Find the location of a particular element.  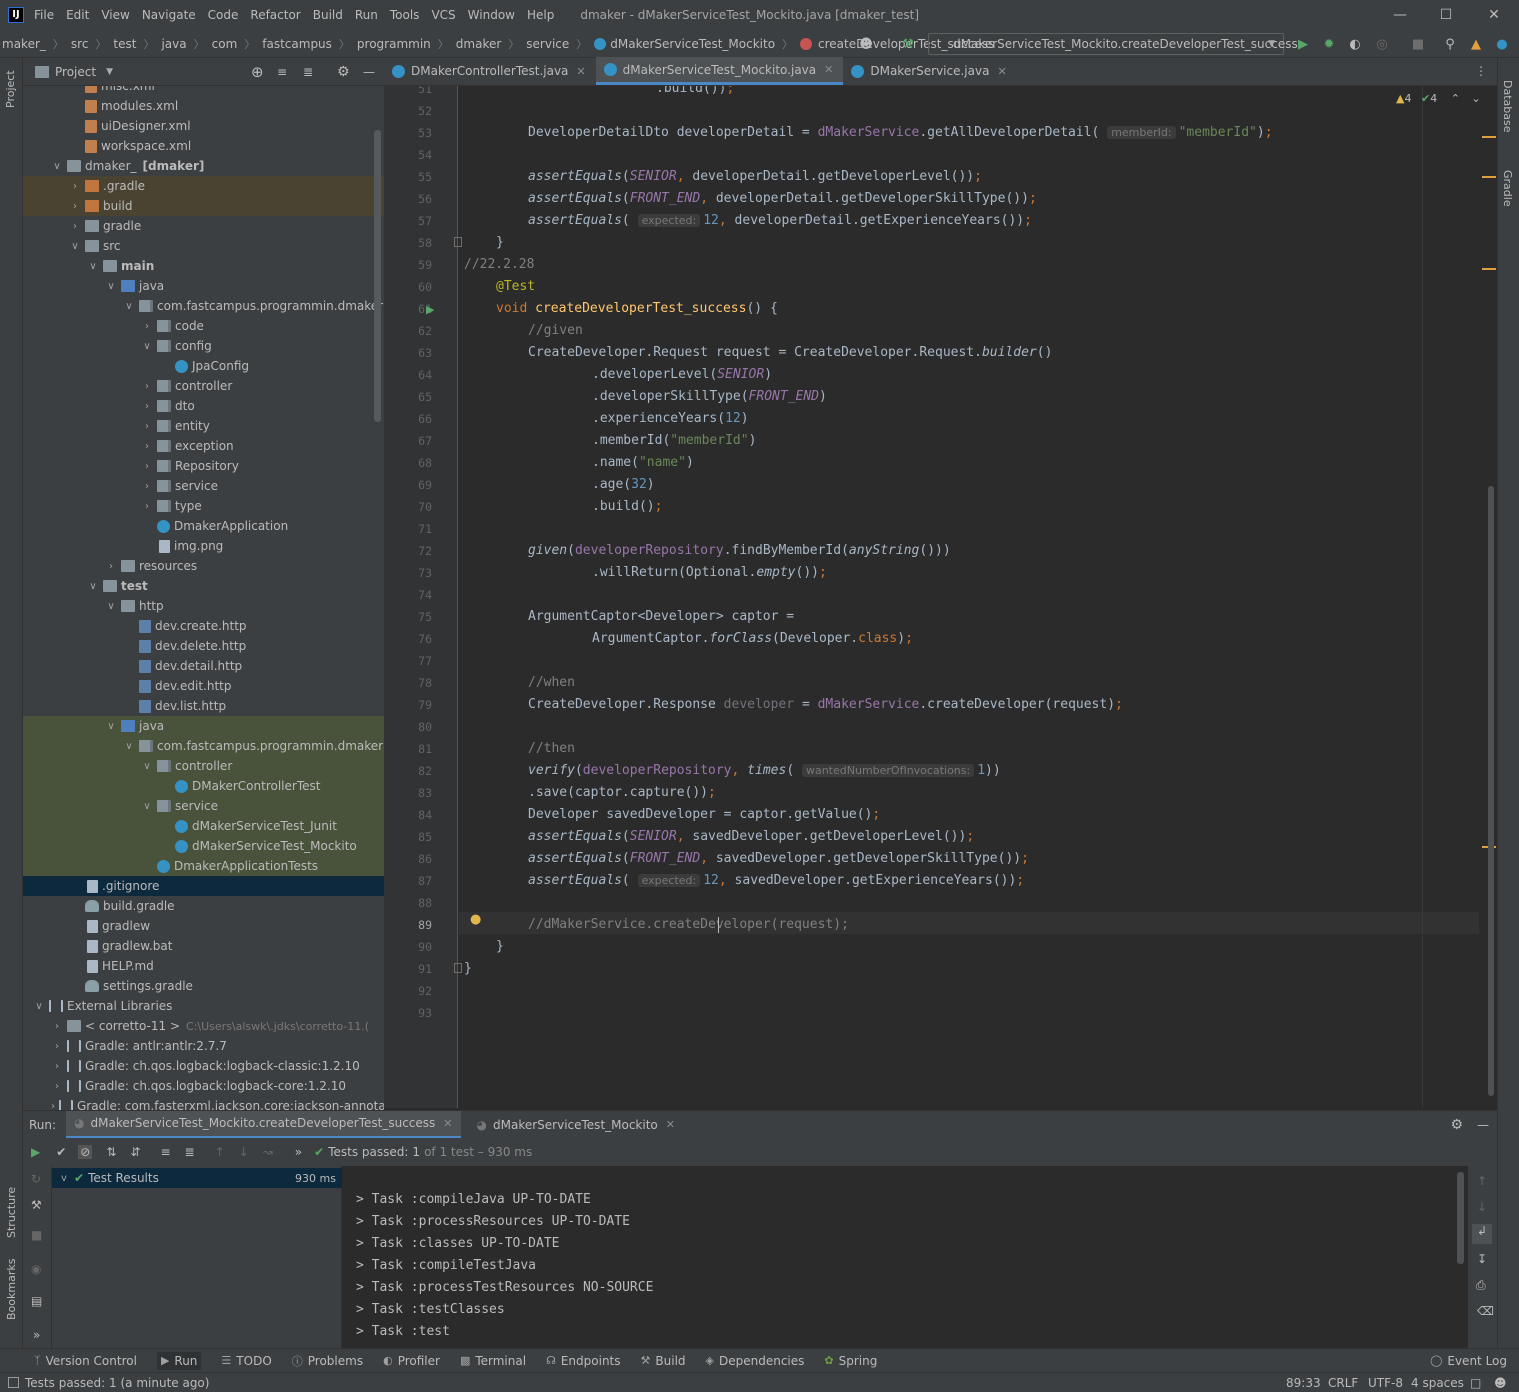

project-tree-item: dMakerServiceTest_Junit is located at coordinates (203, 826).